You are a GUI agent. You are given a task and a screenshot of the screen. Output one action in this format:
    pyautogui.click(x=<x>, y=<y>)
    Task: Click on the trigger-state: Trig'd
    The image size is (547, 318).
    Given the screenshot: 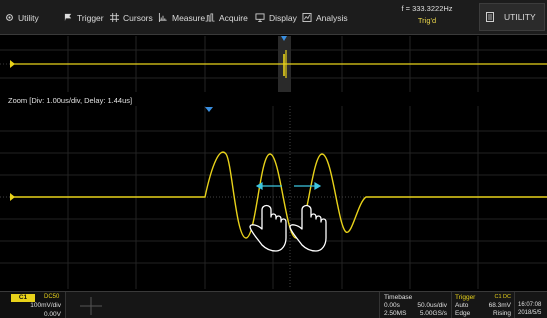 What is the action you would take?
    pyautogui.click(x=427, y=20)
    